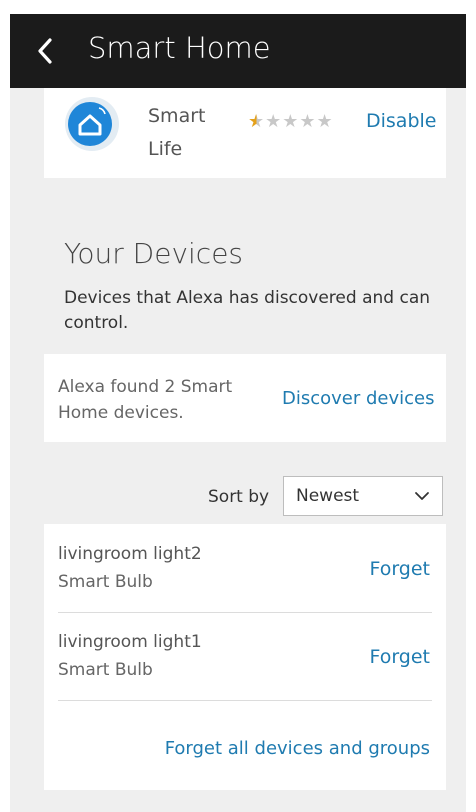  I want to click on discover-devices-link: Discover devices, so click(358, 399).